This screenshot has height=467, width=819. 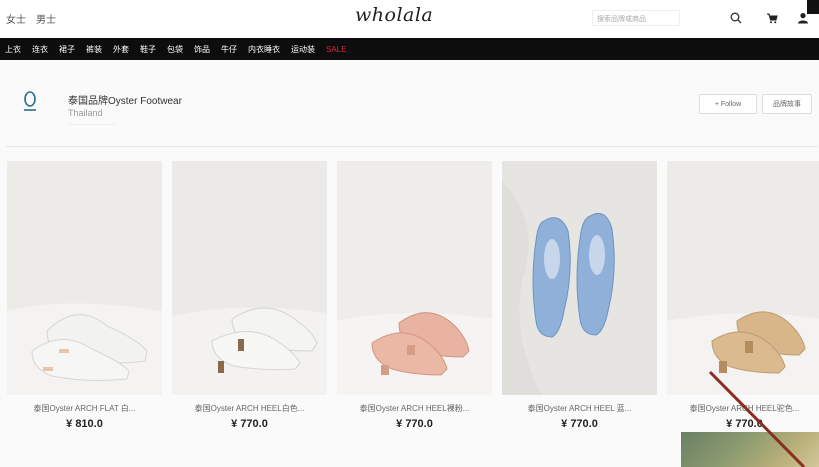 I want to click on category-item: 牛仔, so click(x=229, y=49).